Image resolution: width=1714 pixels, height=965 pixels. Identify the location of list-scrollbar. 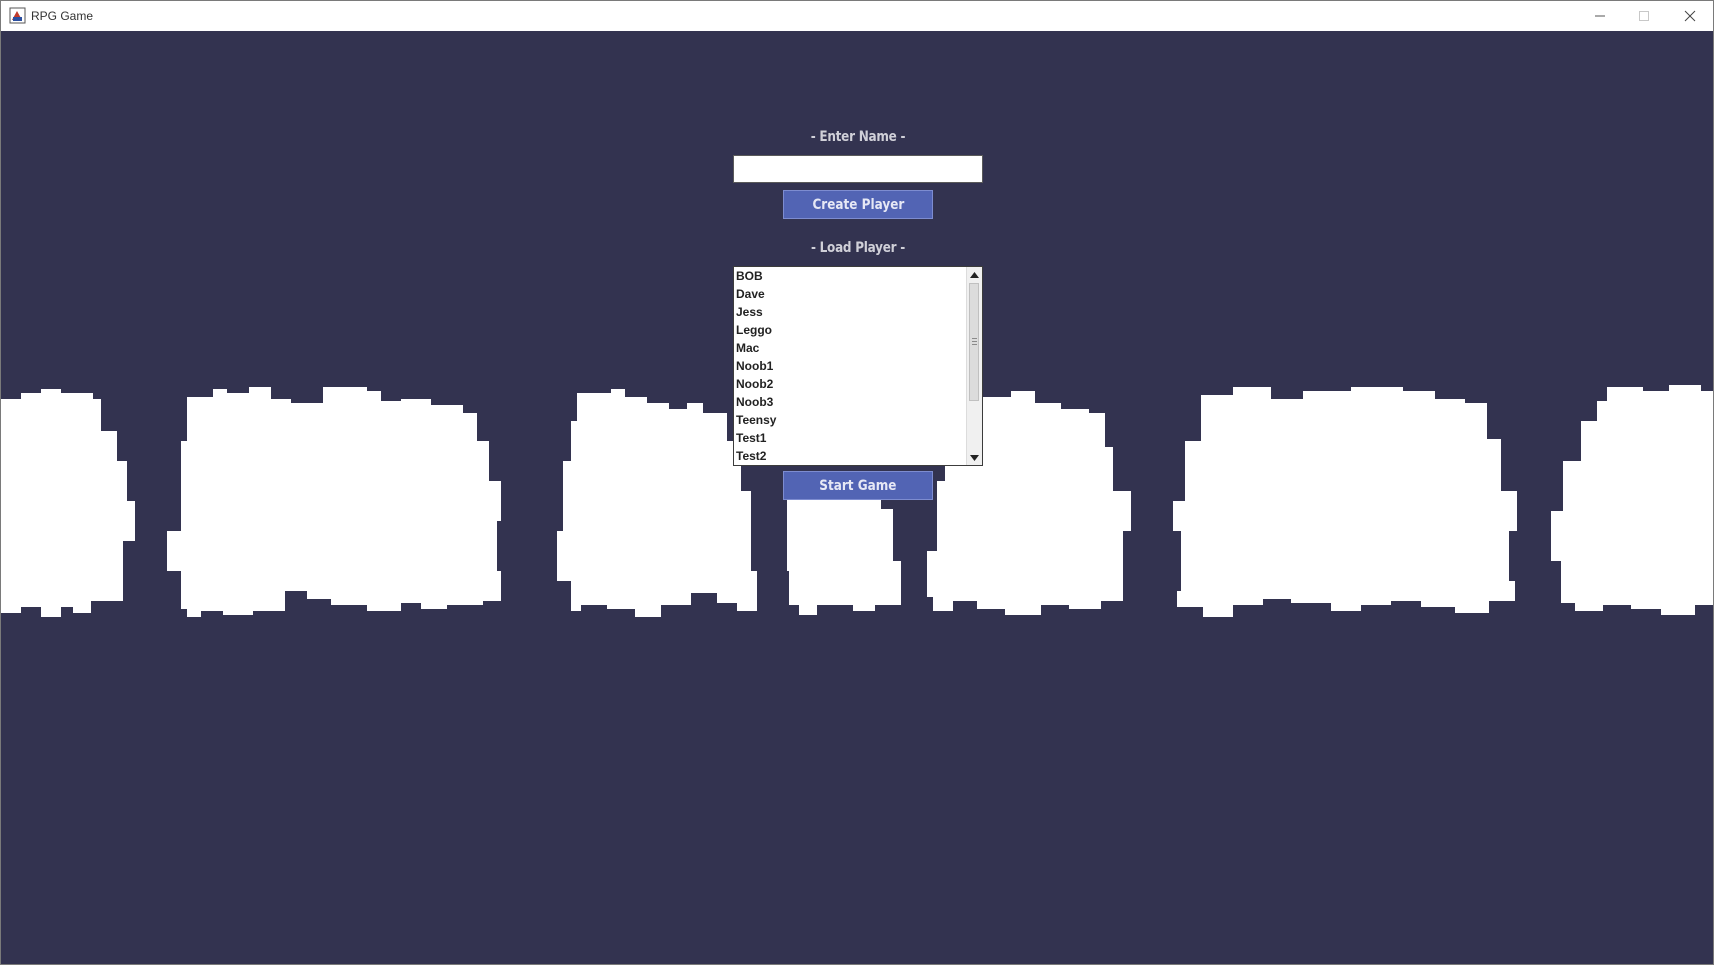
(974, 366).